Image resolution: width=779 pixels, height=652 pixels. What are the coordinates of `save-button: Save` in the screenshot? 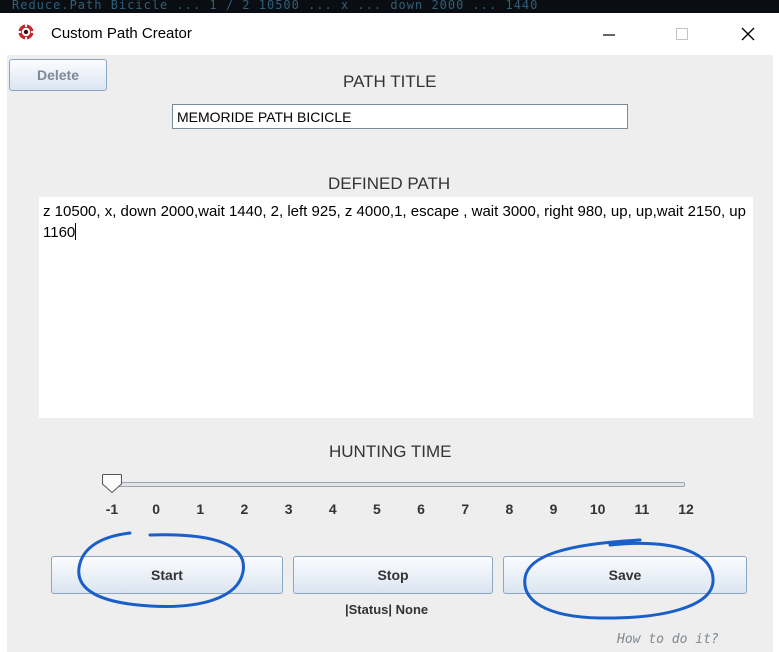 It's located at (625, 575).